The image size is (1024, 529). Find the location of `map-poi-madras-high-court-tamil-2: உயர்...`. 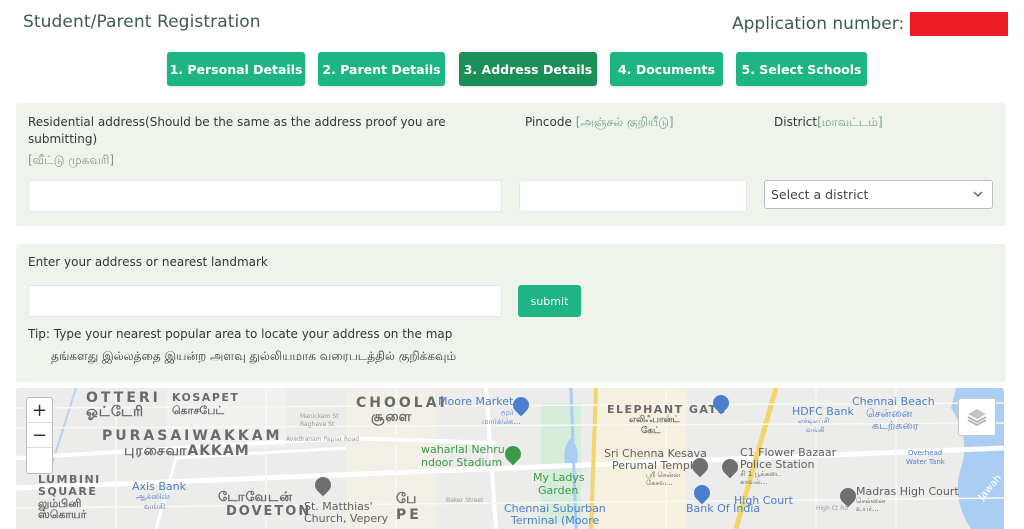

map-poi-madras-high-court-tamil-2: உயர்... is located at coordinates (867, 509).